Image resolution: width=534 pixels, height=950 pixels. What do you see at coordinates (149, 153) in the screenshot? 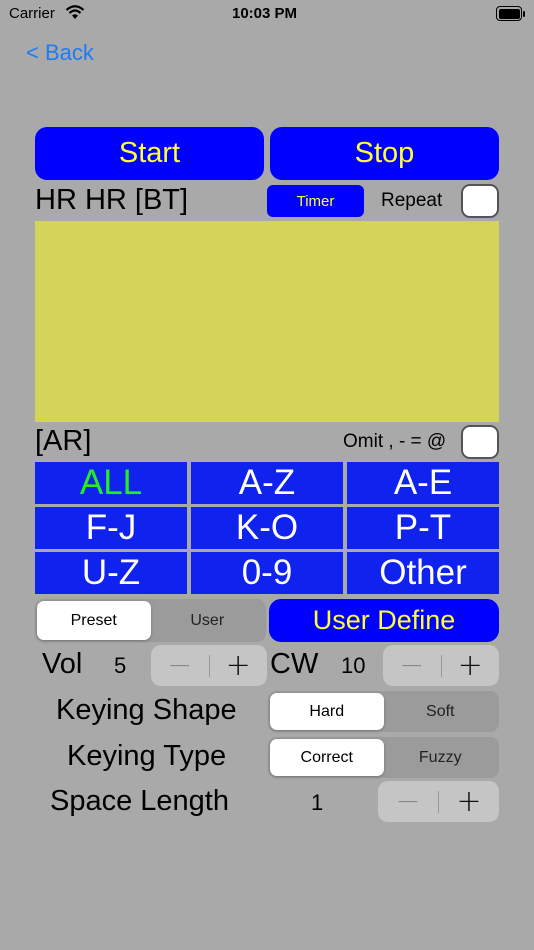
I see `start-button: Start` at bounding box center [149, 153].